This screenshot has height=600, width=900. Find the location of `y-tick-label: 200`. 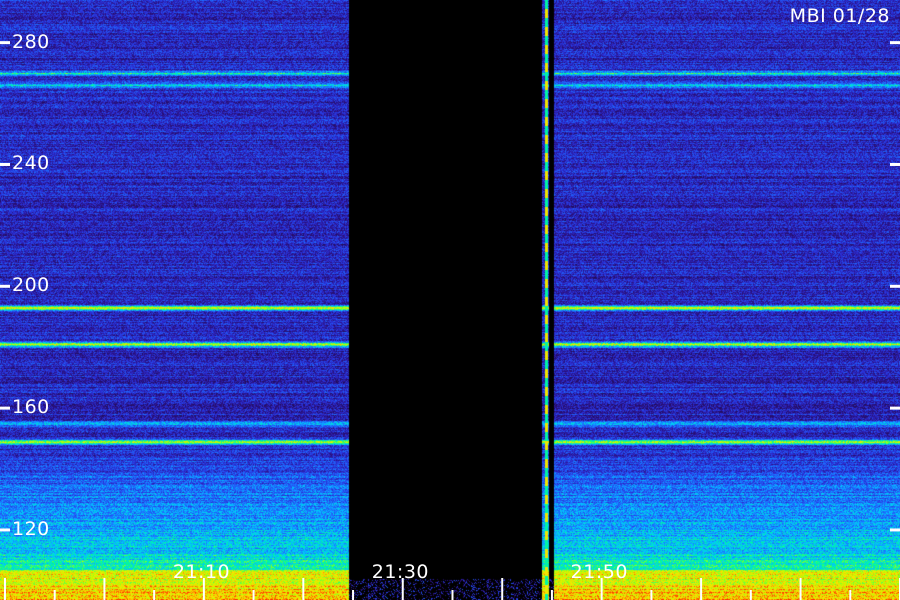

y-tick-label: 200 is located at coordinates (31, 285).